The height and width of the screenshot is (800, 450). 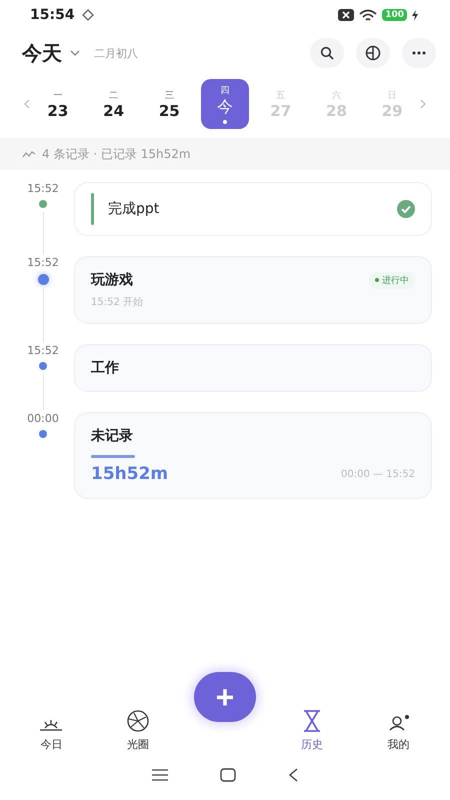 I want to click on day-button: 三 25, so click(x=169, y=104).